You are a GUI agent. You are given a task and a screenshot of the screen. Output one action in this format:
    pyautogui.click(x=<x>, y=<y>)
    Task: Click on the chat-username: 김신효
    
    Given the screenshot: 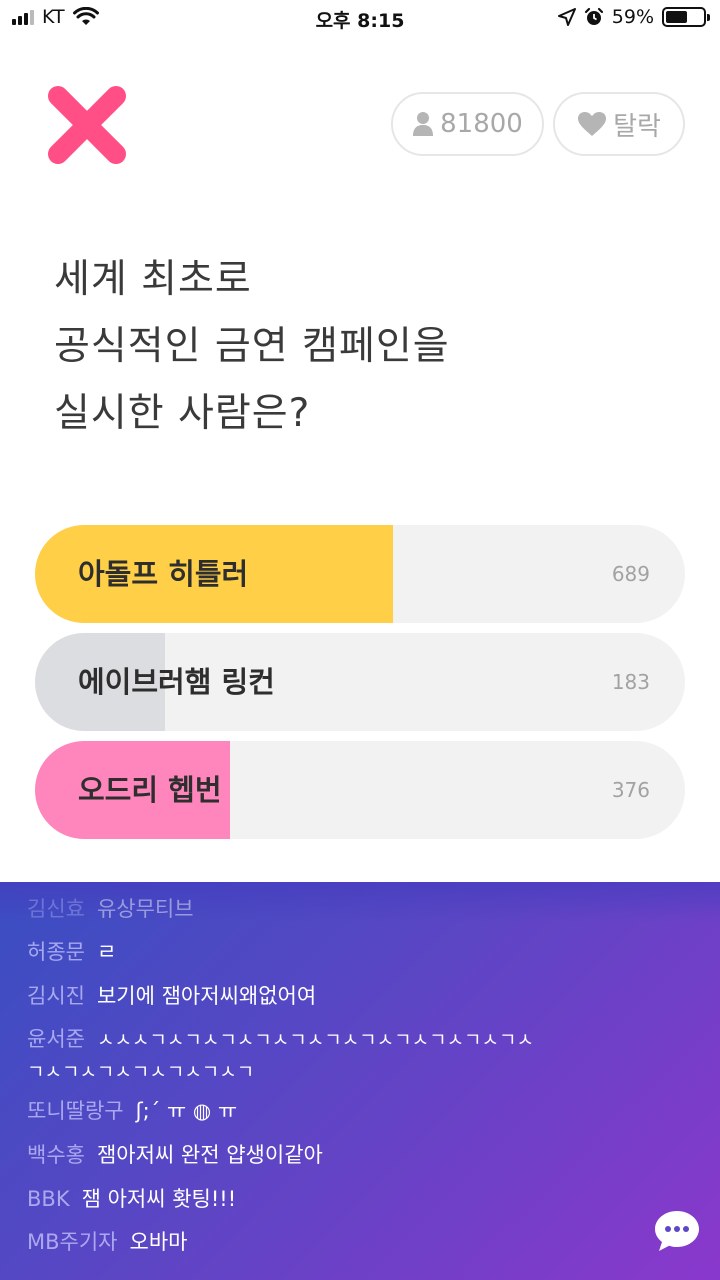 What is the action you would take?
    pyautogui.click(x=56, y=909)
    